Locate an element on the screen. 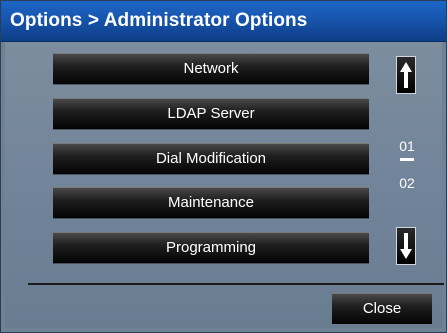 The image size is (447, 333). arrow-up-icon is located at coordinates (406, 75).